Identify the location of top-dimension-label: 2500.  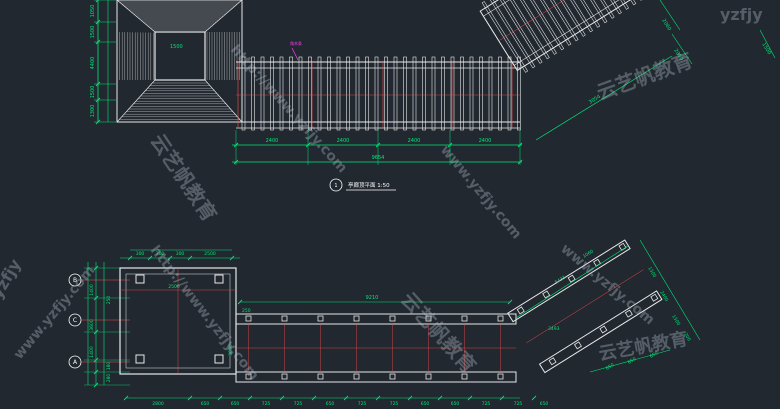
(210, 254).